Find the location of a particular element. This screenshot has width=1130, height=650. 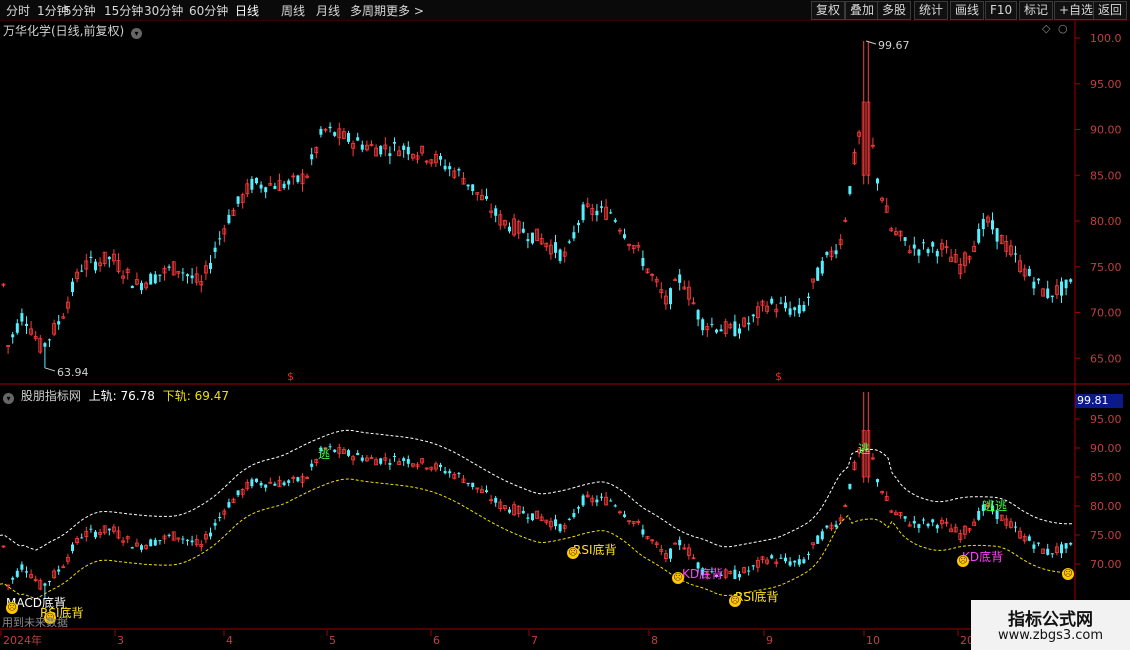

toolbar-button-6: 标记 is located at coordinates (1036, 10).